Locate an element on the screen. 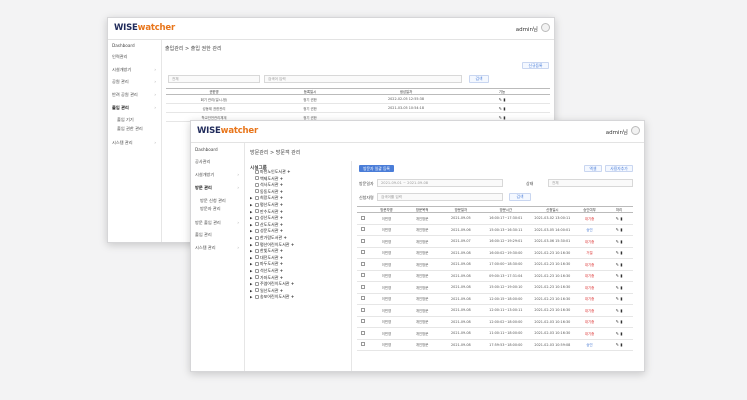 The image size is (747, 400). tree-node: ▶ 마두도서관 + is located at coordinates (266, 264).